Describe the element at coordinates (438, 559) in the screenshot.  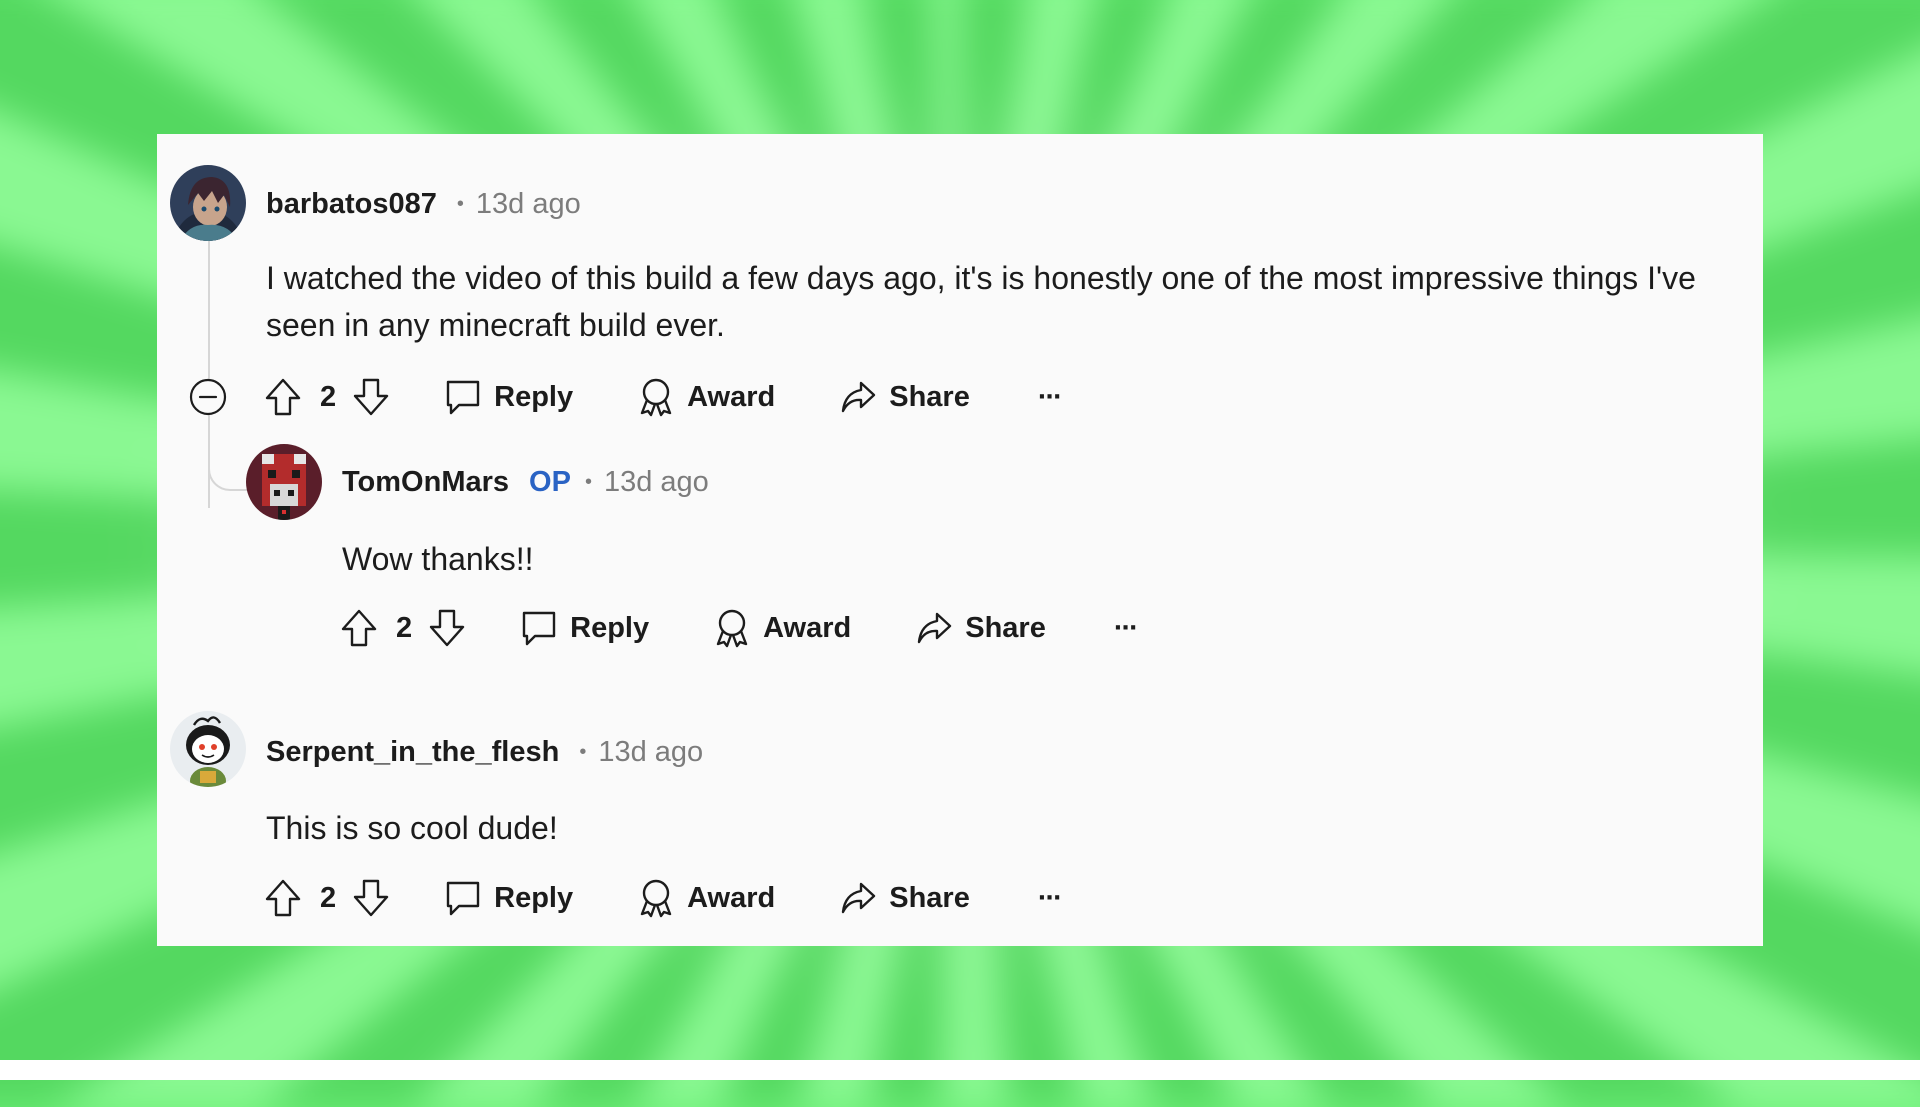
I see `comment-body: Wow thanks!!` at that location.